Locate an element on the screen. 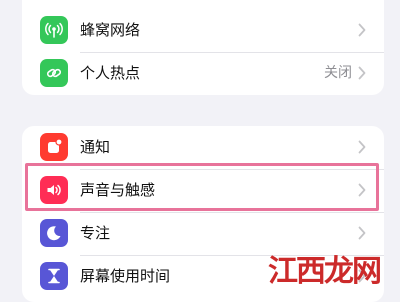 This screenshot has width=400, height=302. settings-row-focus: 专注 is located at coordinates (203, 233).